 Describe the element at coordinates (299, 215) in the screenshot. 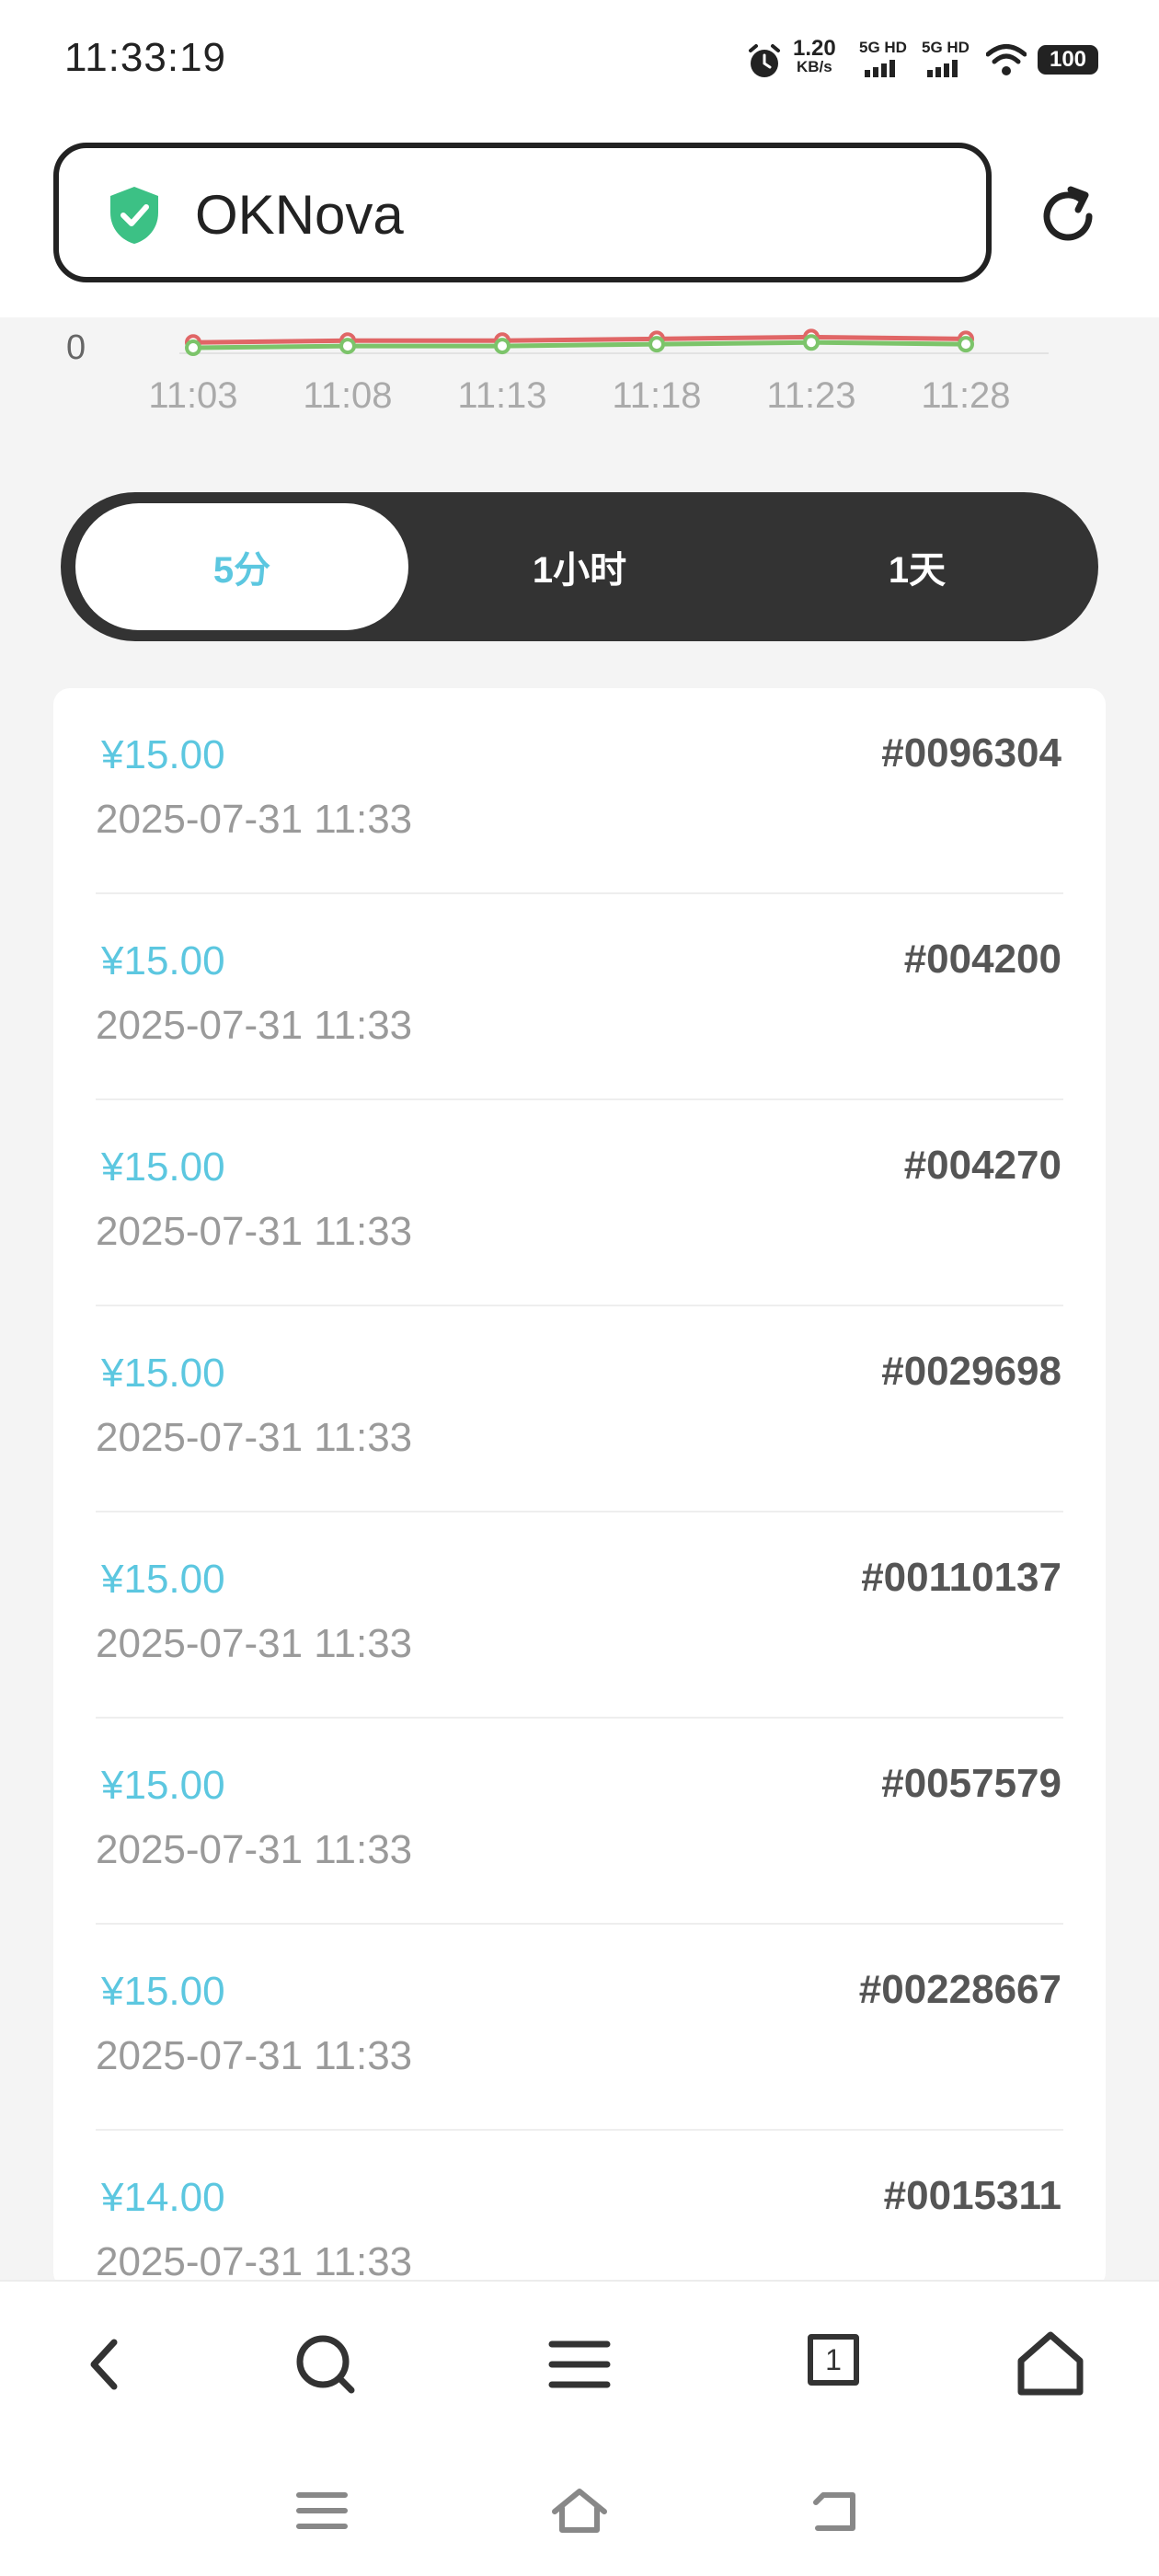

I see `site-name: OKNova` at that location.